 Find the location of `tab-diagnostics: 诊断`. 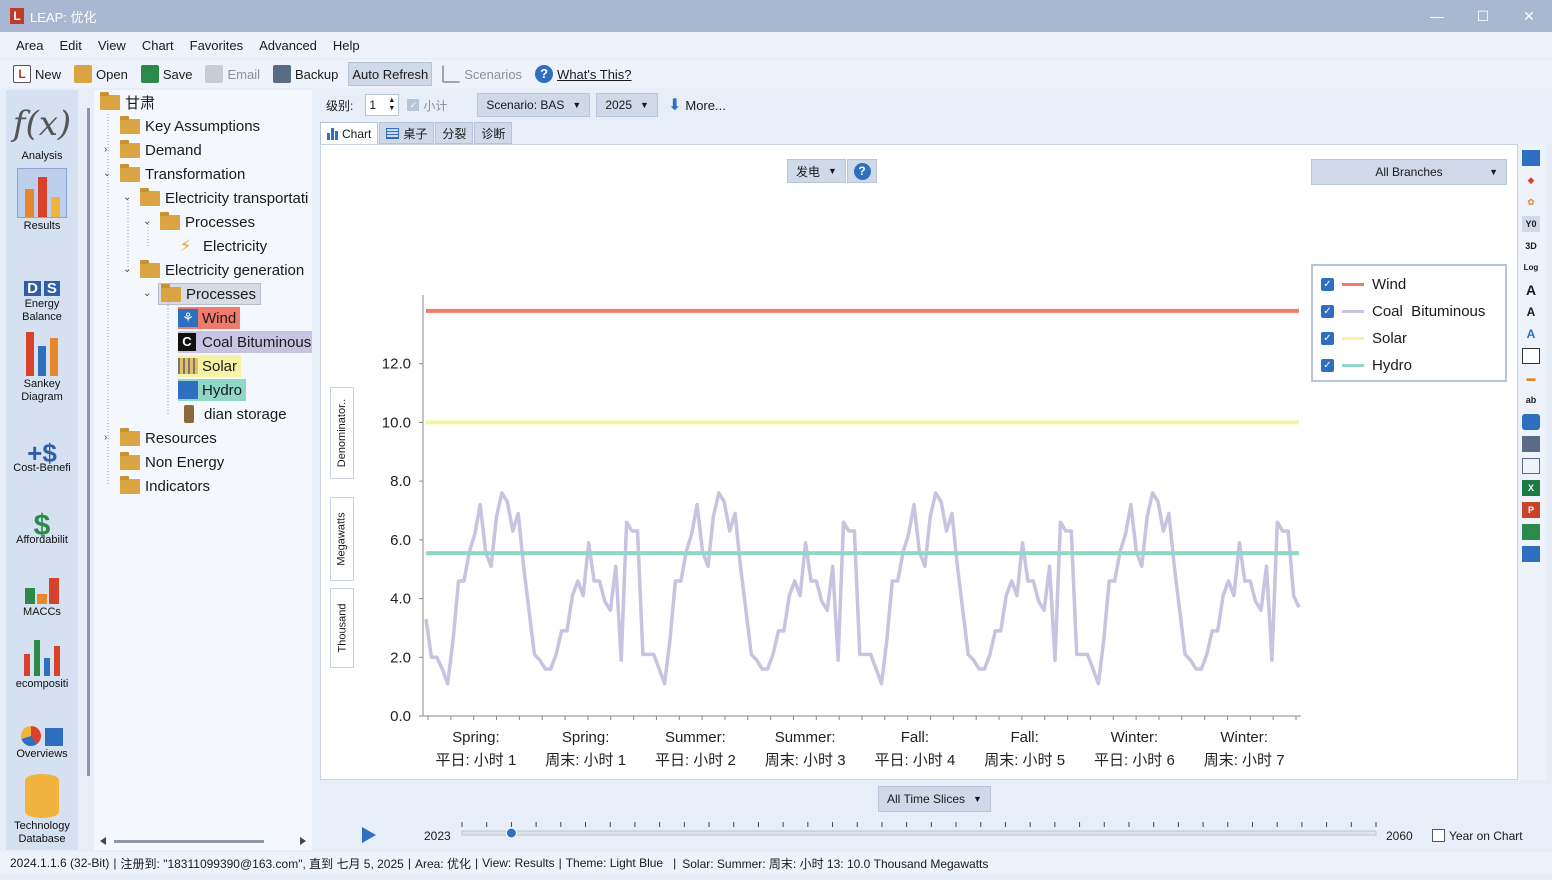

tab-diagnostics: 诊断 is located at coordinates (493, 133).